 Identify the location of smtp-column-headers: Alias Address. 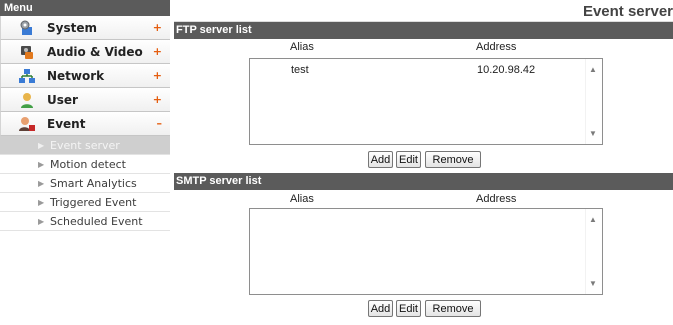
(423, 198).